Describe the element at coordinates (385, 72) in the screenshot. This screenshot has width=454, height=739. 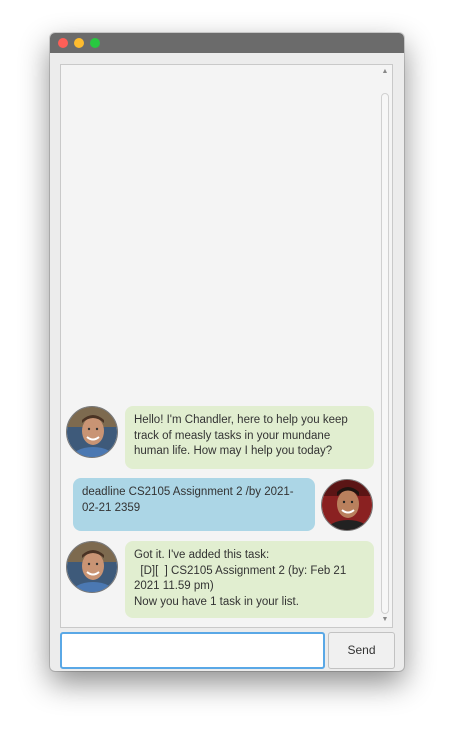
I see `scroll-up-arrow-icon: ▲` at that location.